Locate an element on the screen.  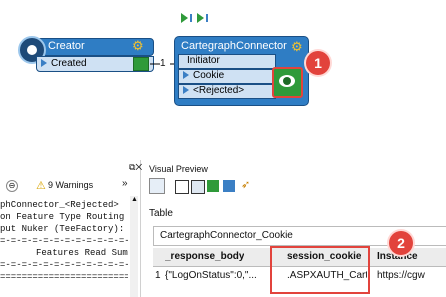
table-cell: https://cgw is located at coordinates (411, 275).